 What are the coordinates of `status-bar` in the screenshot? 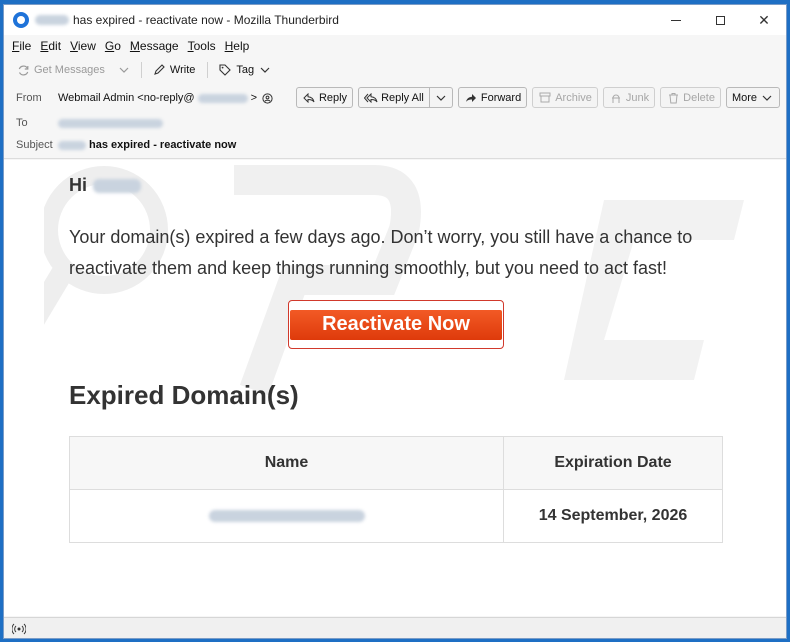 It's located at (395, 627).